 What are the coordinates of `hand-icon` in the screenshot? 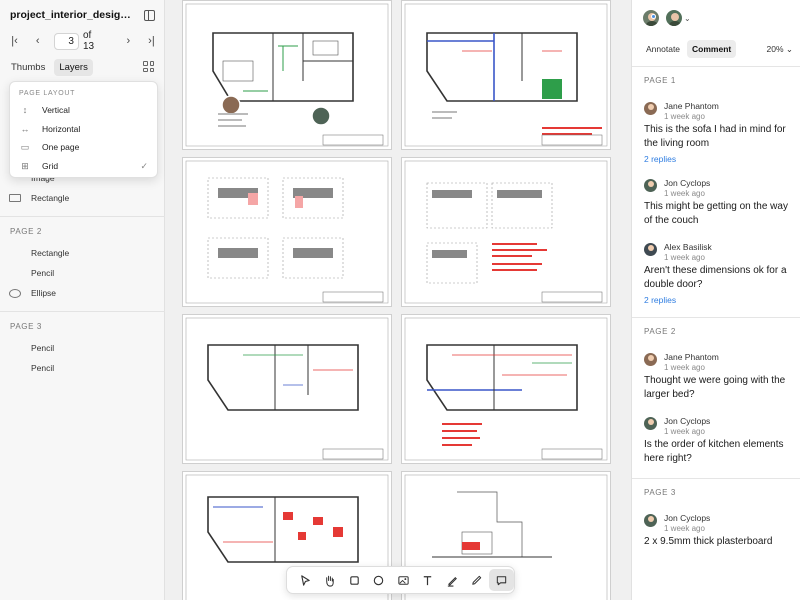 It's located at (330, 581).